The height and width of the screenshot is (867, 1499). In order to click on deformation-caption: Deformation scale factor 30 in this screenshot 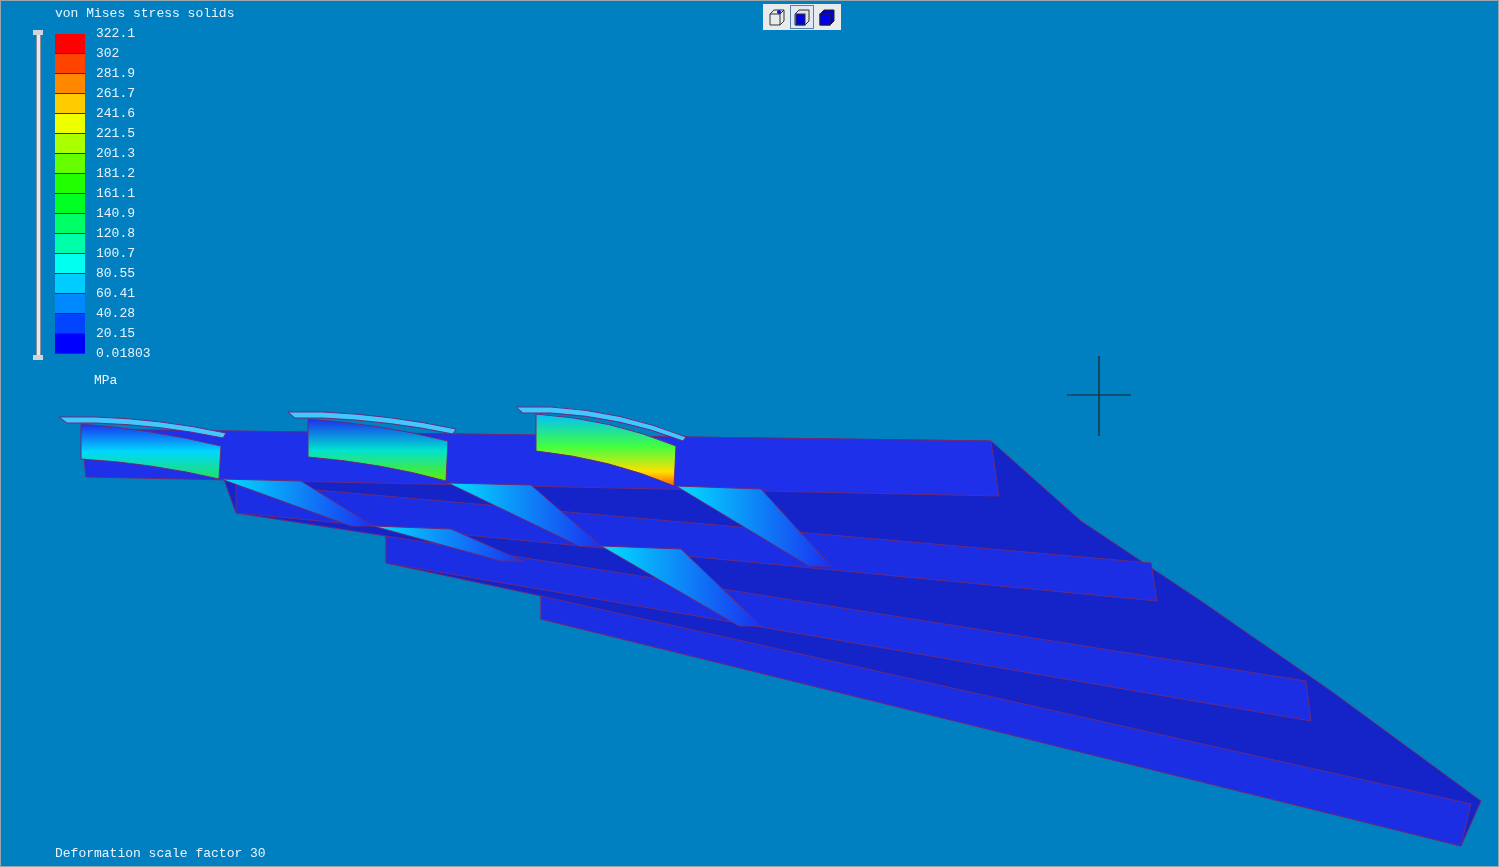, I will do `click(160, 854)`.